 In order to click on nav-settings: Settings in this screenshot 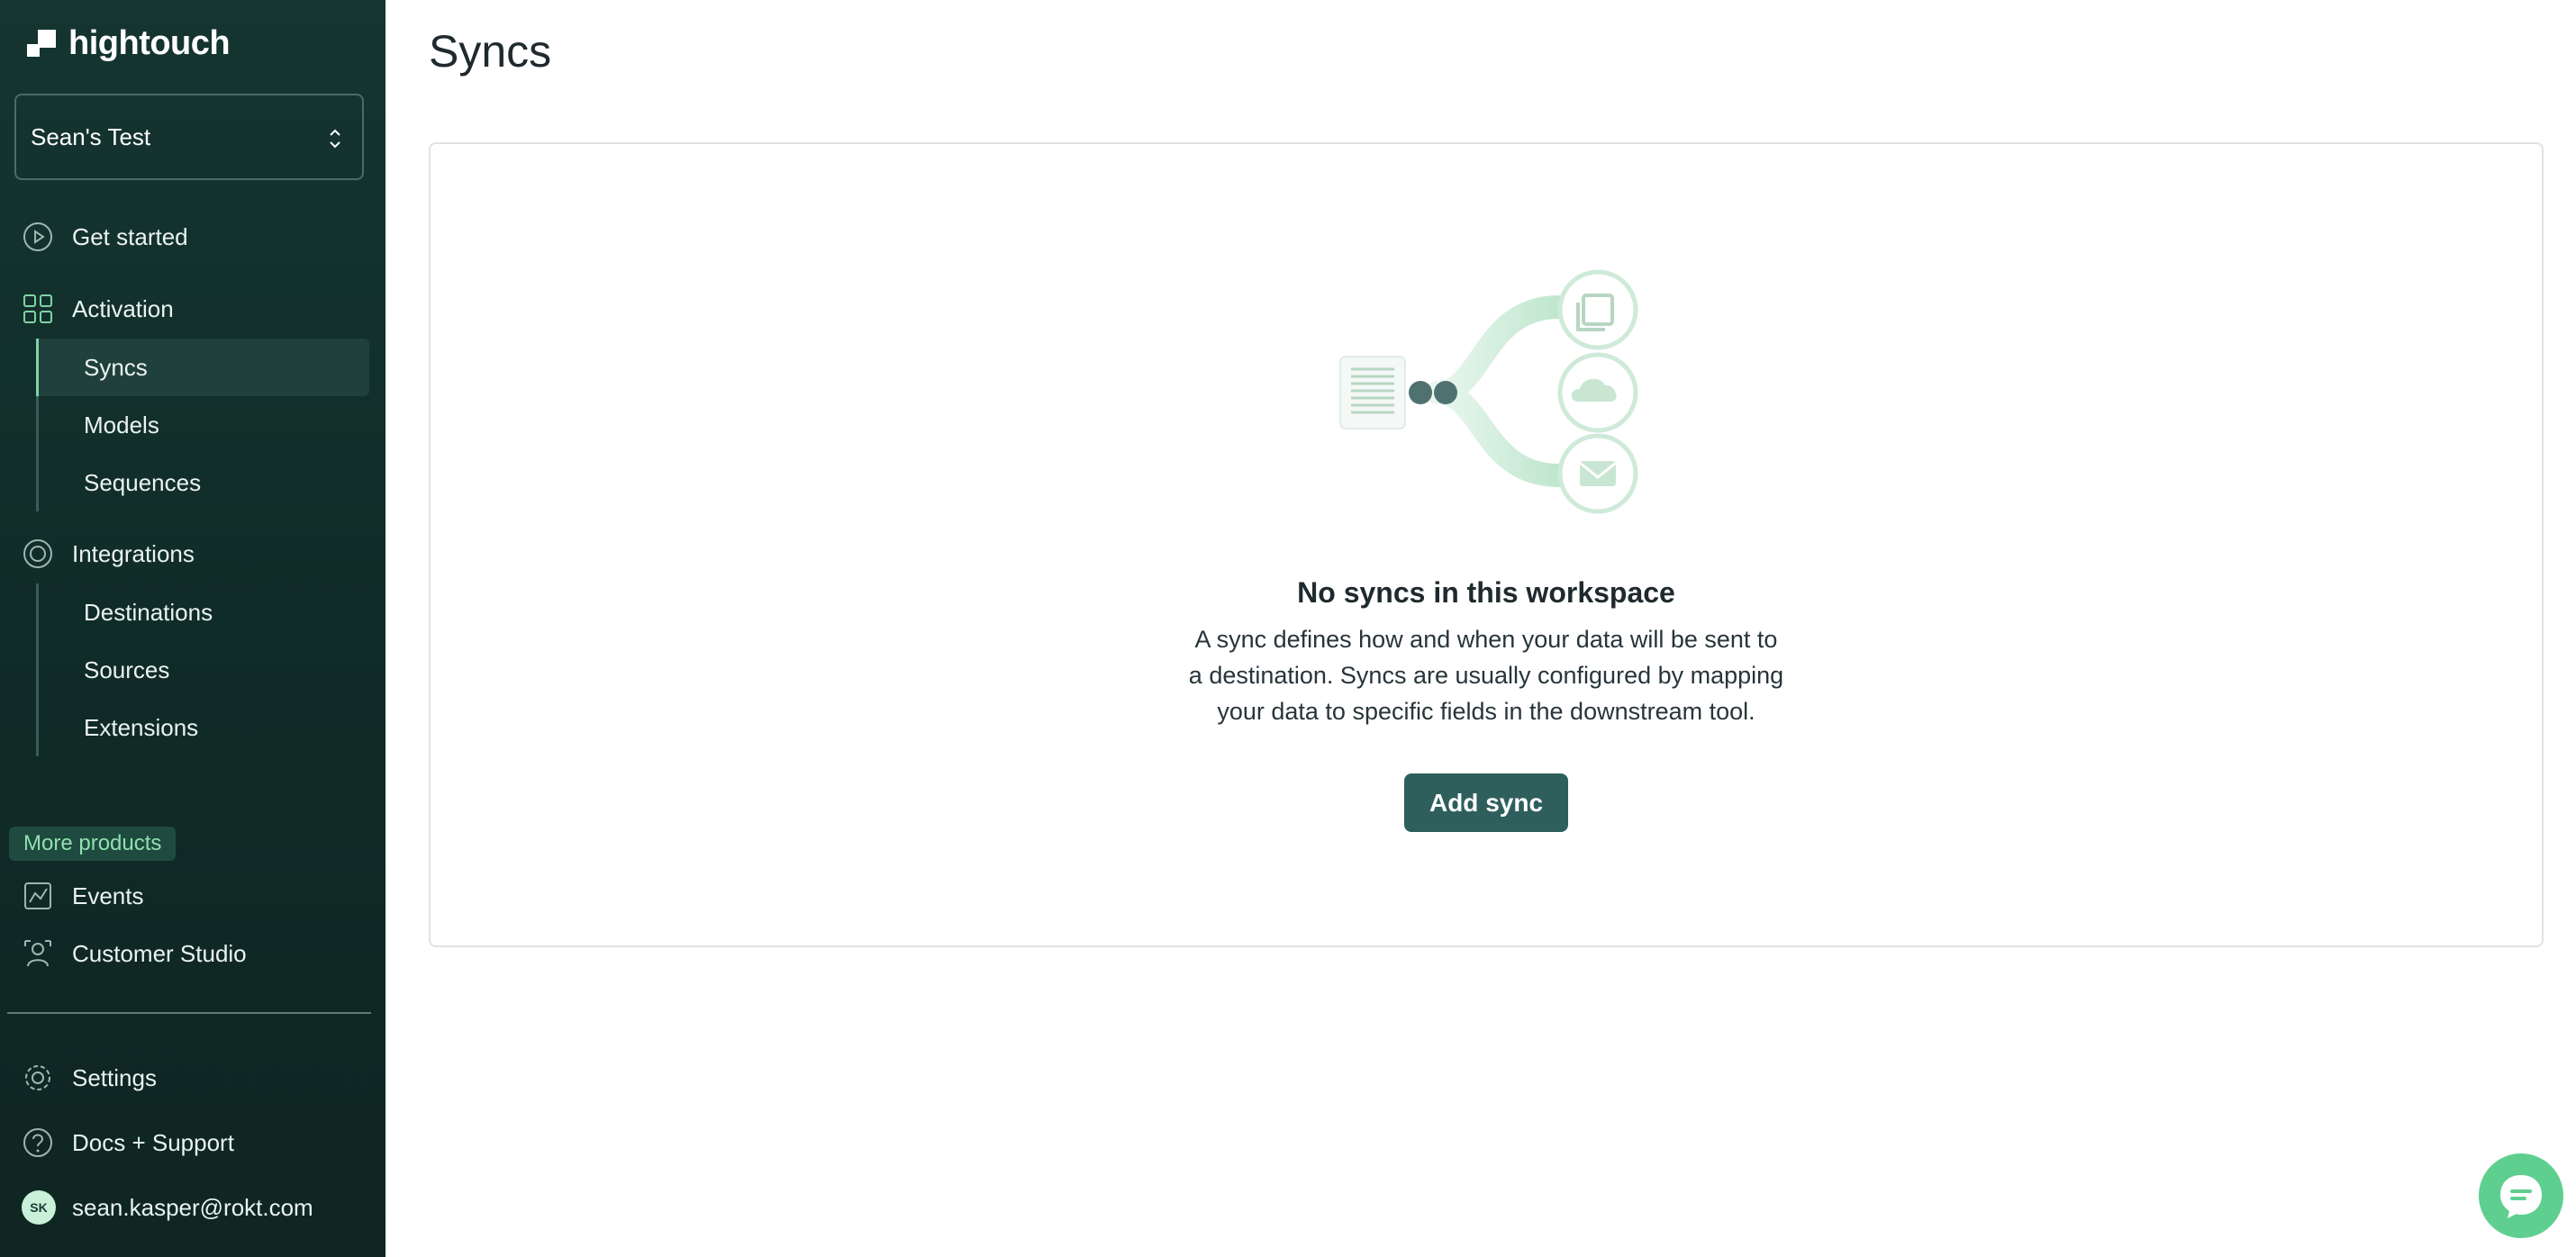, I will do `click(196, 1078)`.